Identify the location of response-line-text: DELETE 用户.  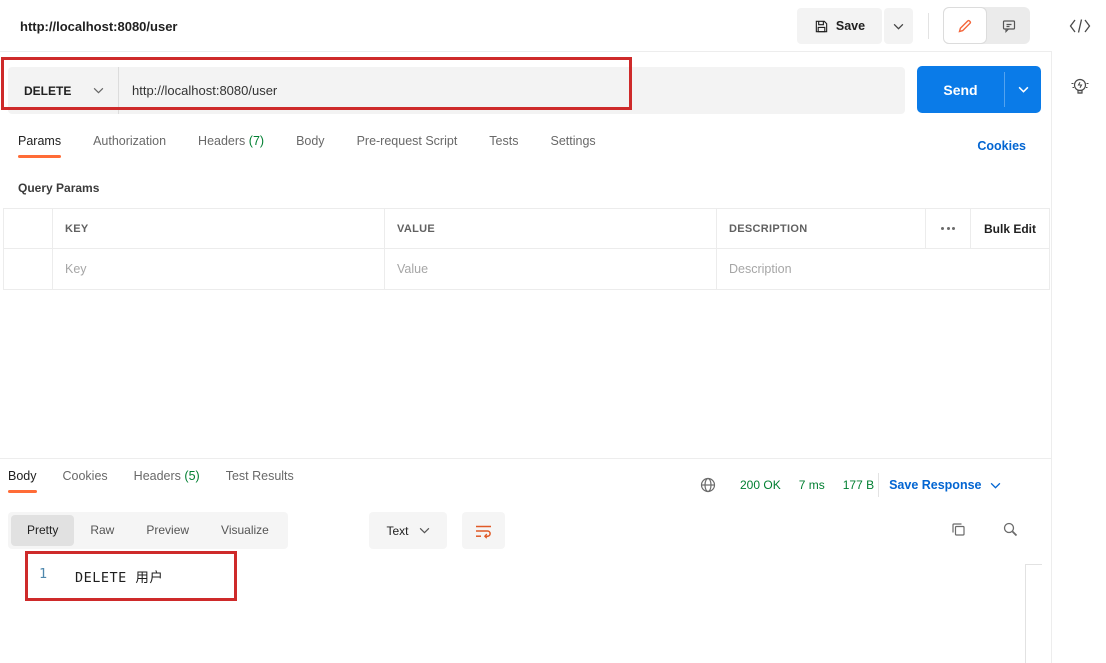
(119, 578).